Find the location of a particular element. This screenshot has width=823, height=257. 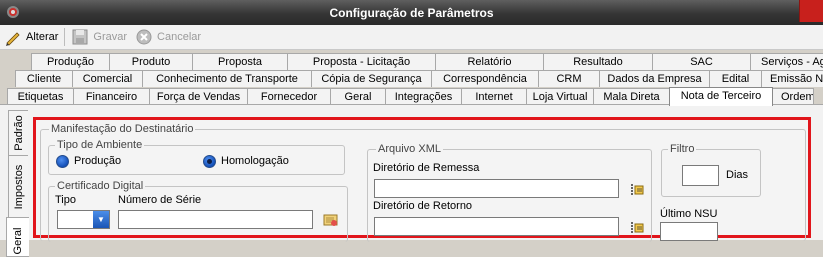

numero-serie-input is located at coordinates (215, 219).